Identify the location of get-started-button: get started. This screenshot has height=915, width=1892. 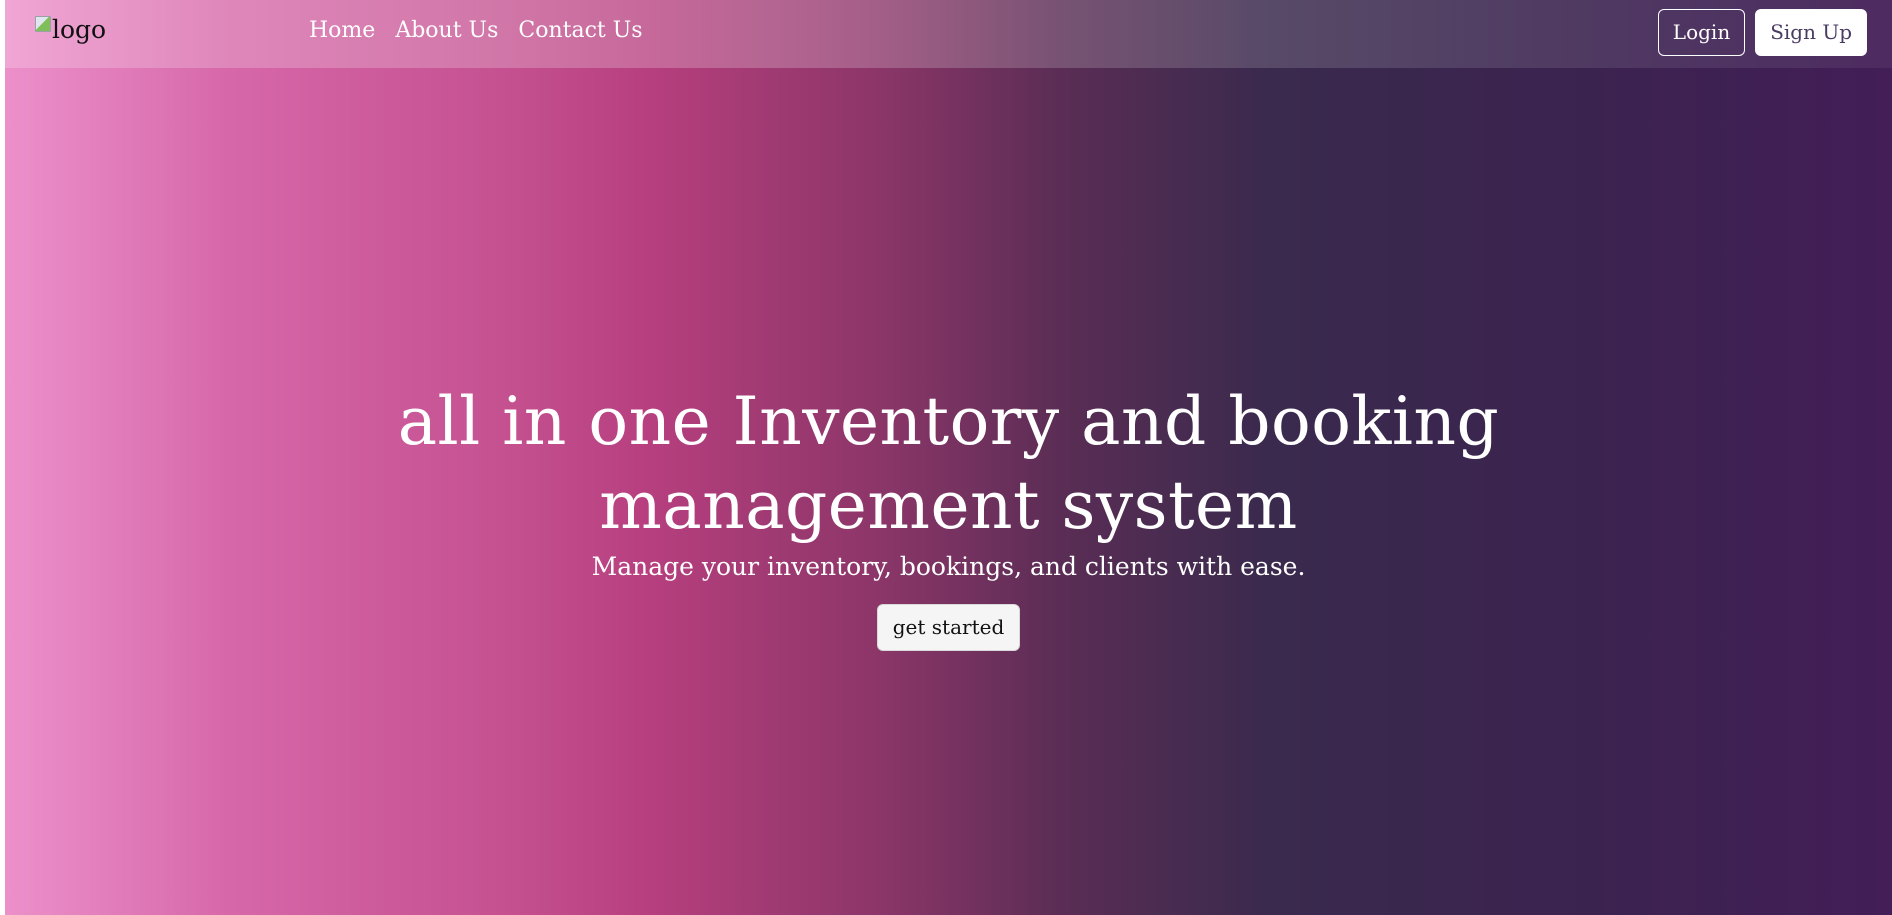
(948, 627).